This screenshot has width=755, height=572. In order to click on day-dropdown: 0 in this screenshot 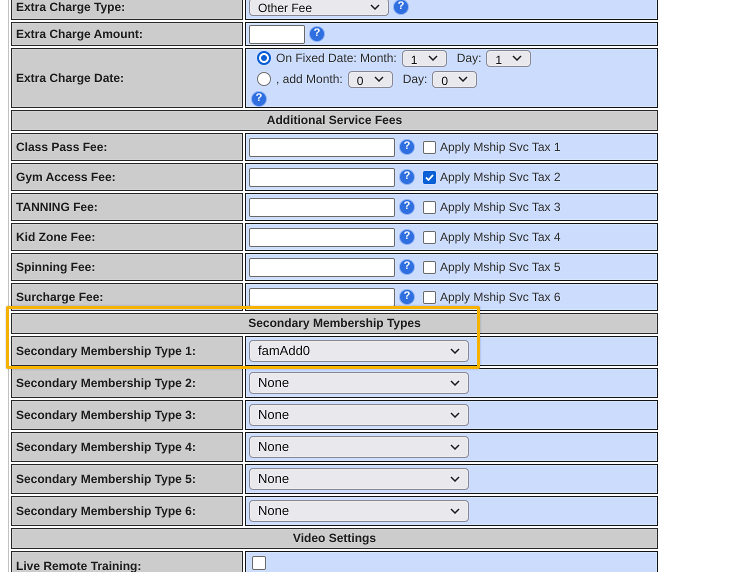, I will do `click(455, 79)`.